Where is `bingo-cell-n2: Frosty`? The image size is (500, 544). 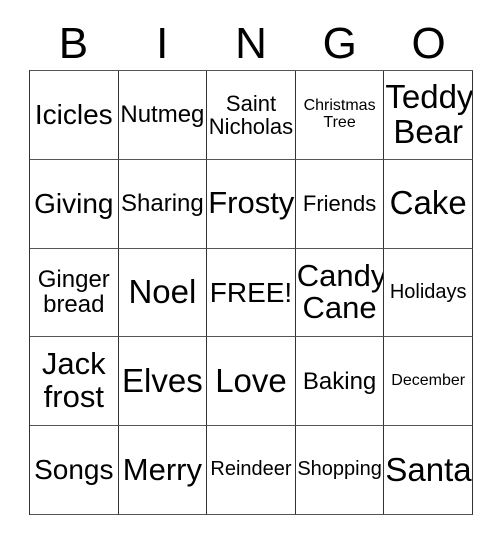
bingo-cell-n2: Frosty is located at coordinates (251, 204).